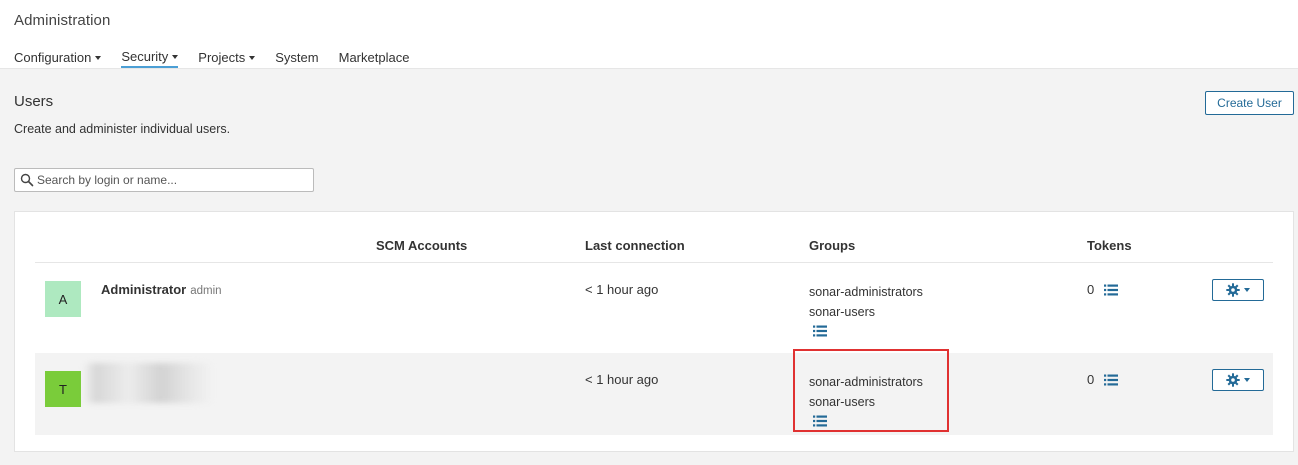  Describe the element at coordinates (34, 101) in the screenshot. I see `page-title: Users` at that location.